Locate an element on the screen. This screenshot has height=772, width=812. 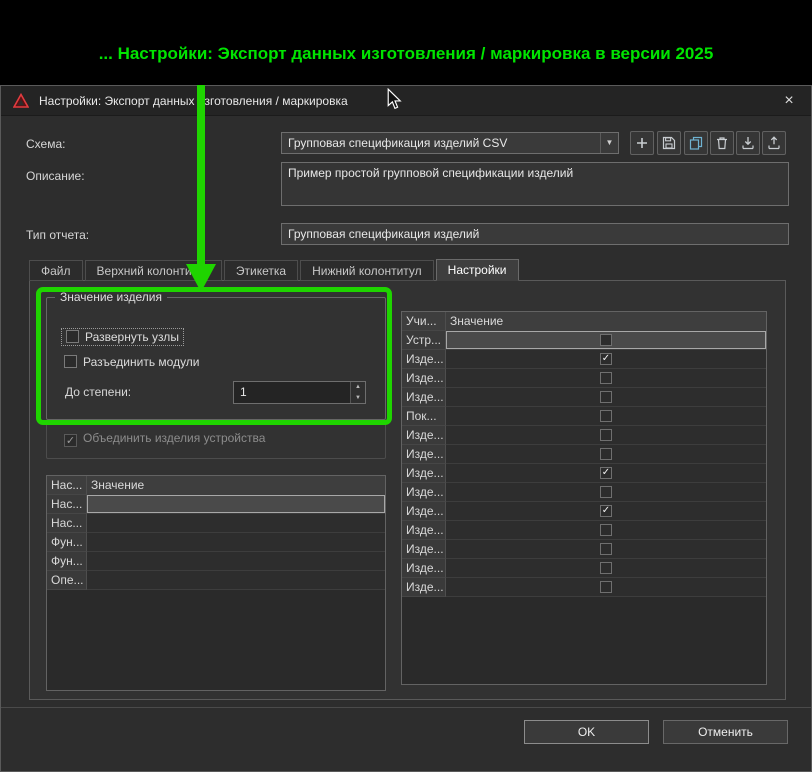
save-schema-button is located at coordinates (669, 143).